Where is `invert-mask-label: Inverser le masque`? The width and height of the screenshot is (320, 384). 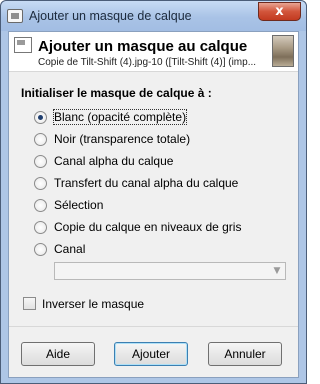
invert-mask-label: Inverser le masque is located at coordinates (93, 304).